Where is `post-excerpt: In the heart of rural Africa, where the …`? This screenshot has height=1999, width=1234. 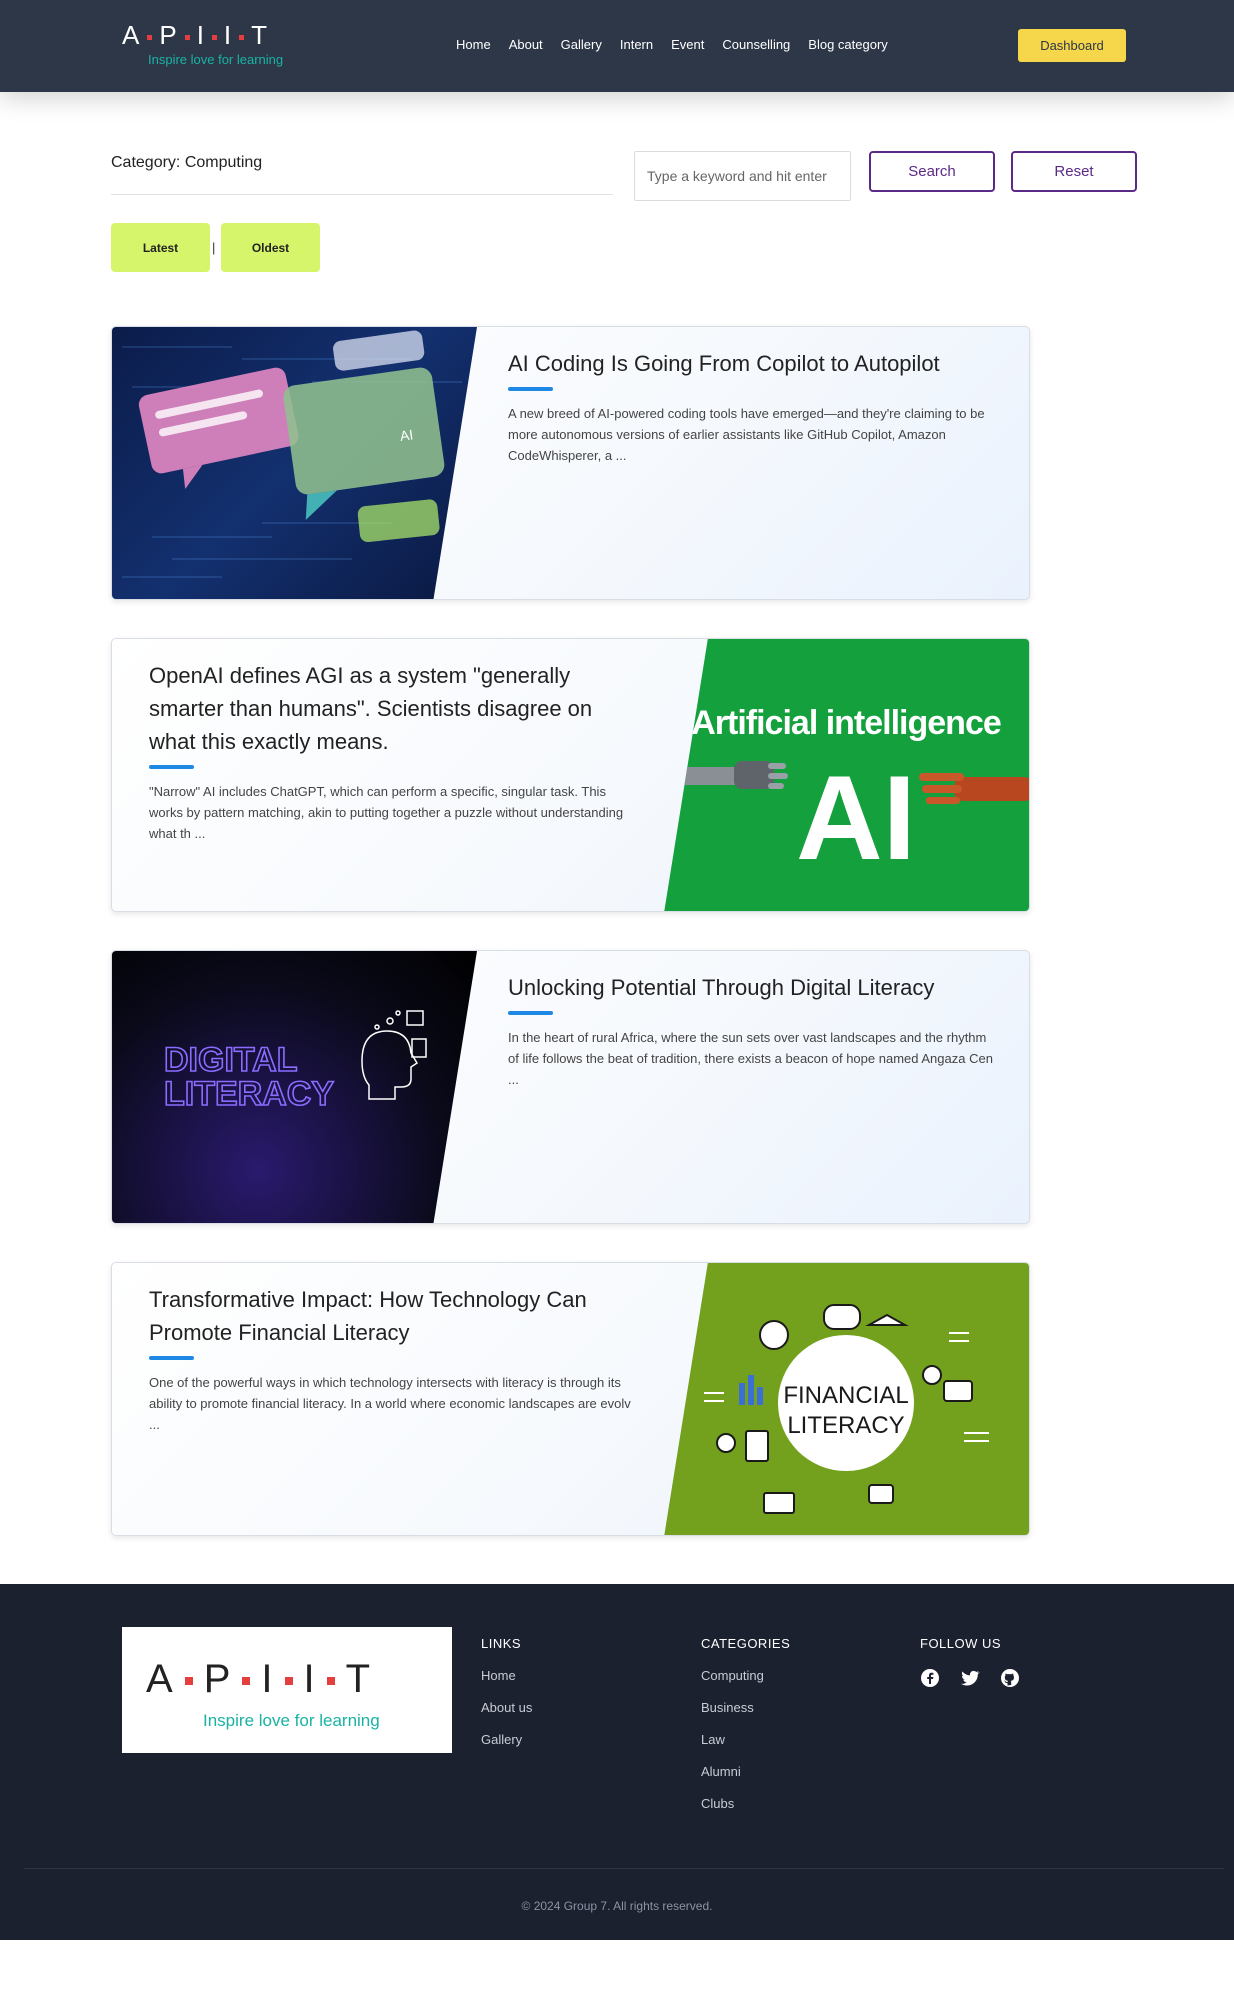 post-excerpt: In the heart of rural Africa, where the … is located at coordinates (750, 1058).